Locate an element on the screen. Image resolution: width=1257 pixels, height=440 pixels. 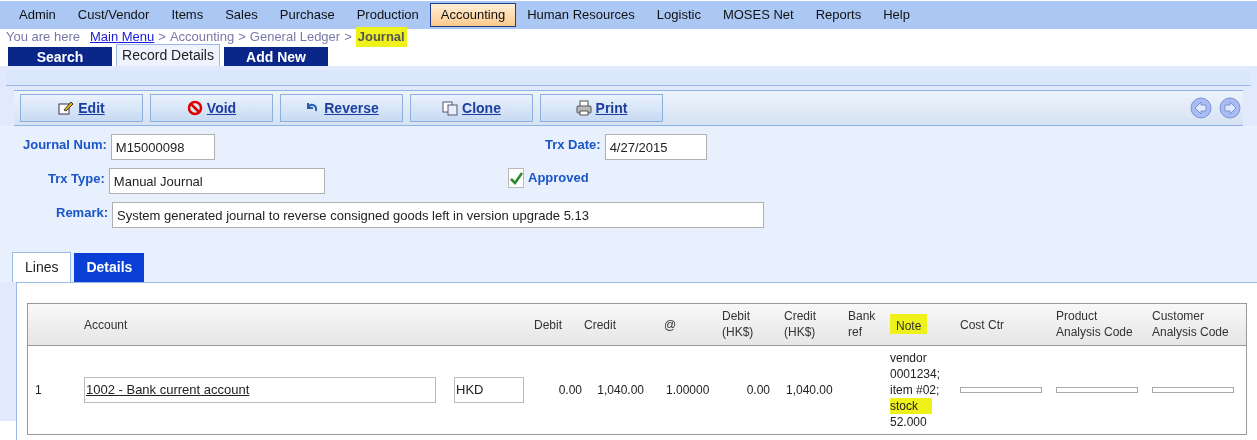
text-field: 4/27/2015 is located at coordinates (655, 147).